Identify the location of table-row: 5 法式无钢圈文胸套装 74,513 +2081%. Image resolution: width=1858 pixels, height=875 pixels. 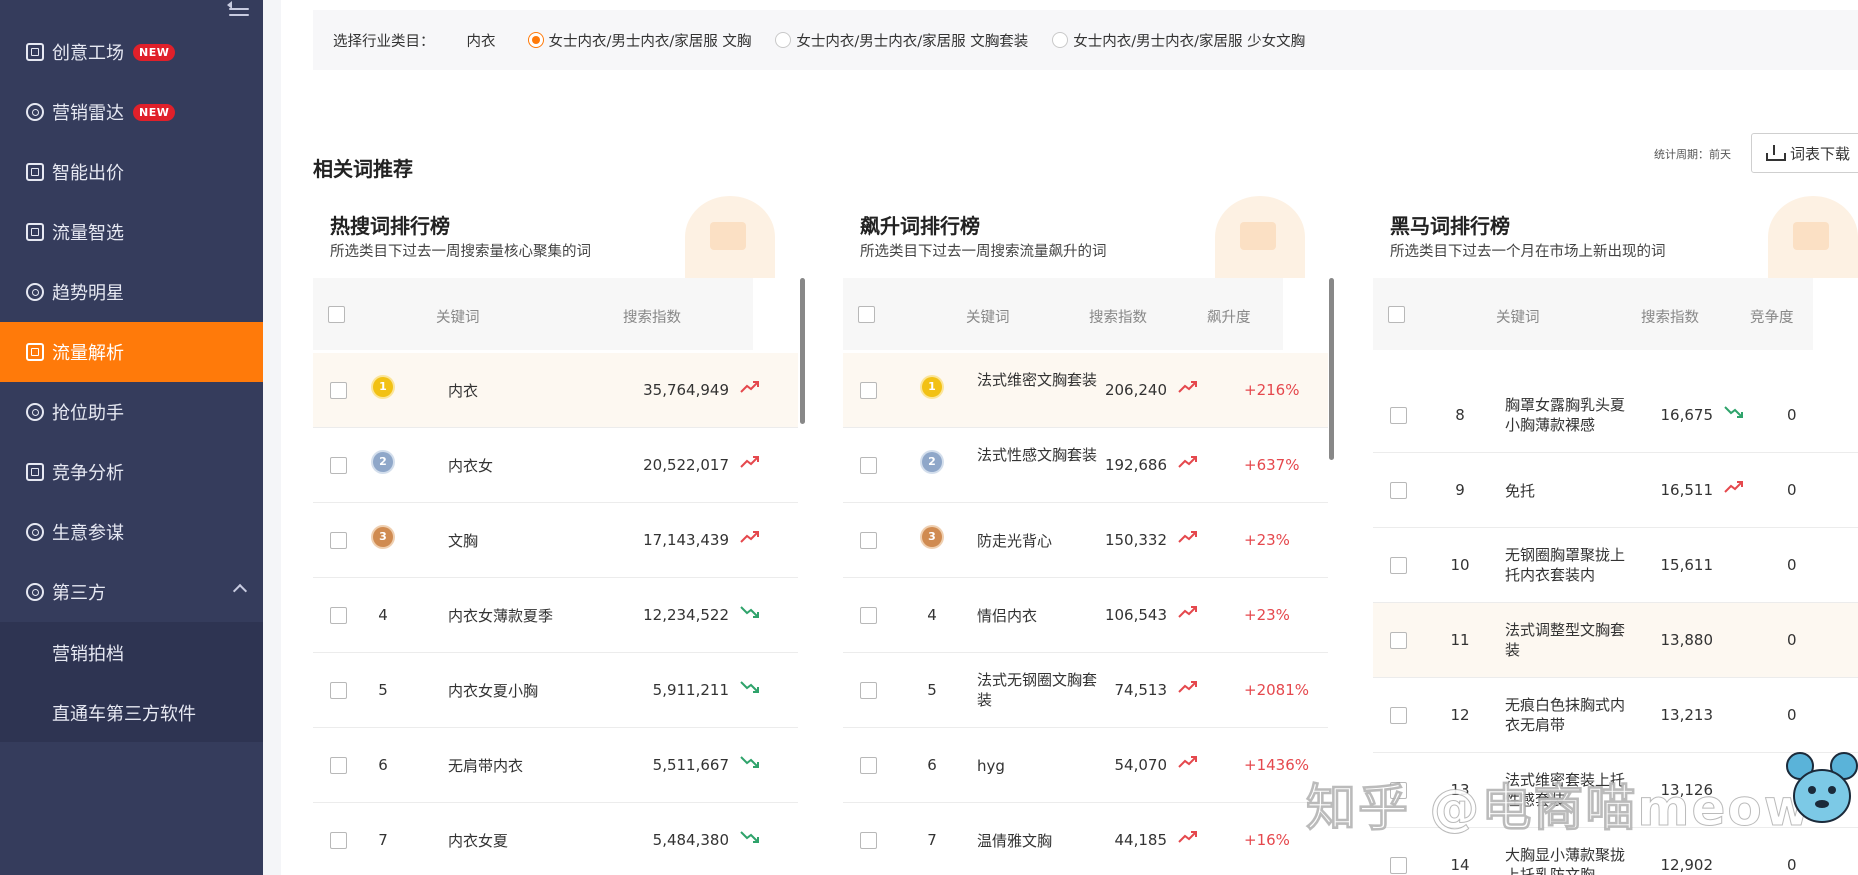
(1085, 690).